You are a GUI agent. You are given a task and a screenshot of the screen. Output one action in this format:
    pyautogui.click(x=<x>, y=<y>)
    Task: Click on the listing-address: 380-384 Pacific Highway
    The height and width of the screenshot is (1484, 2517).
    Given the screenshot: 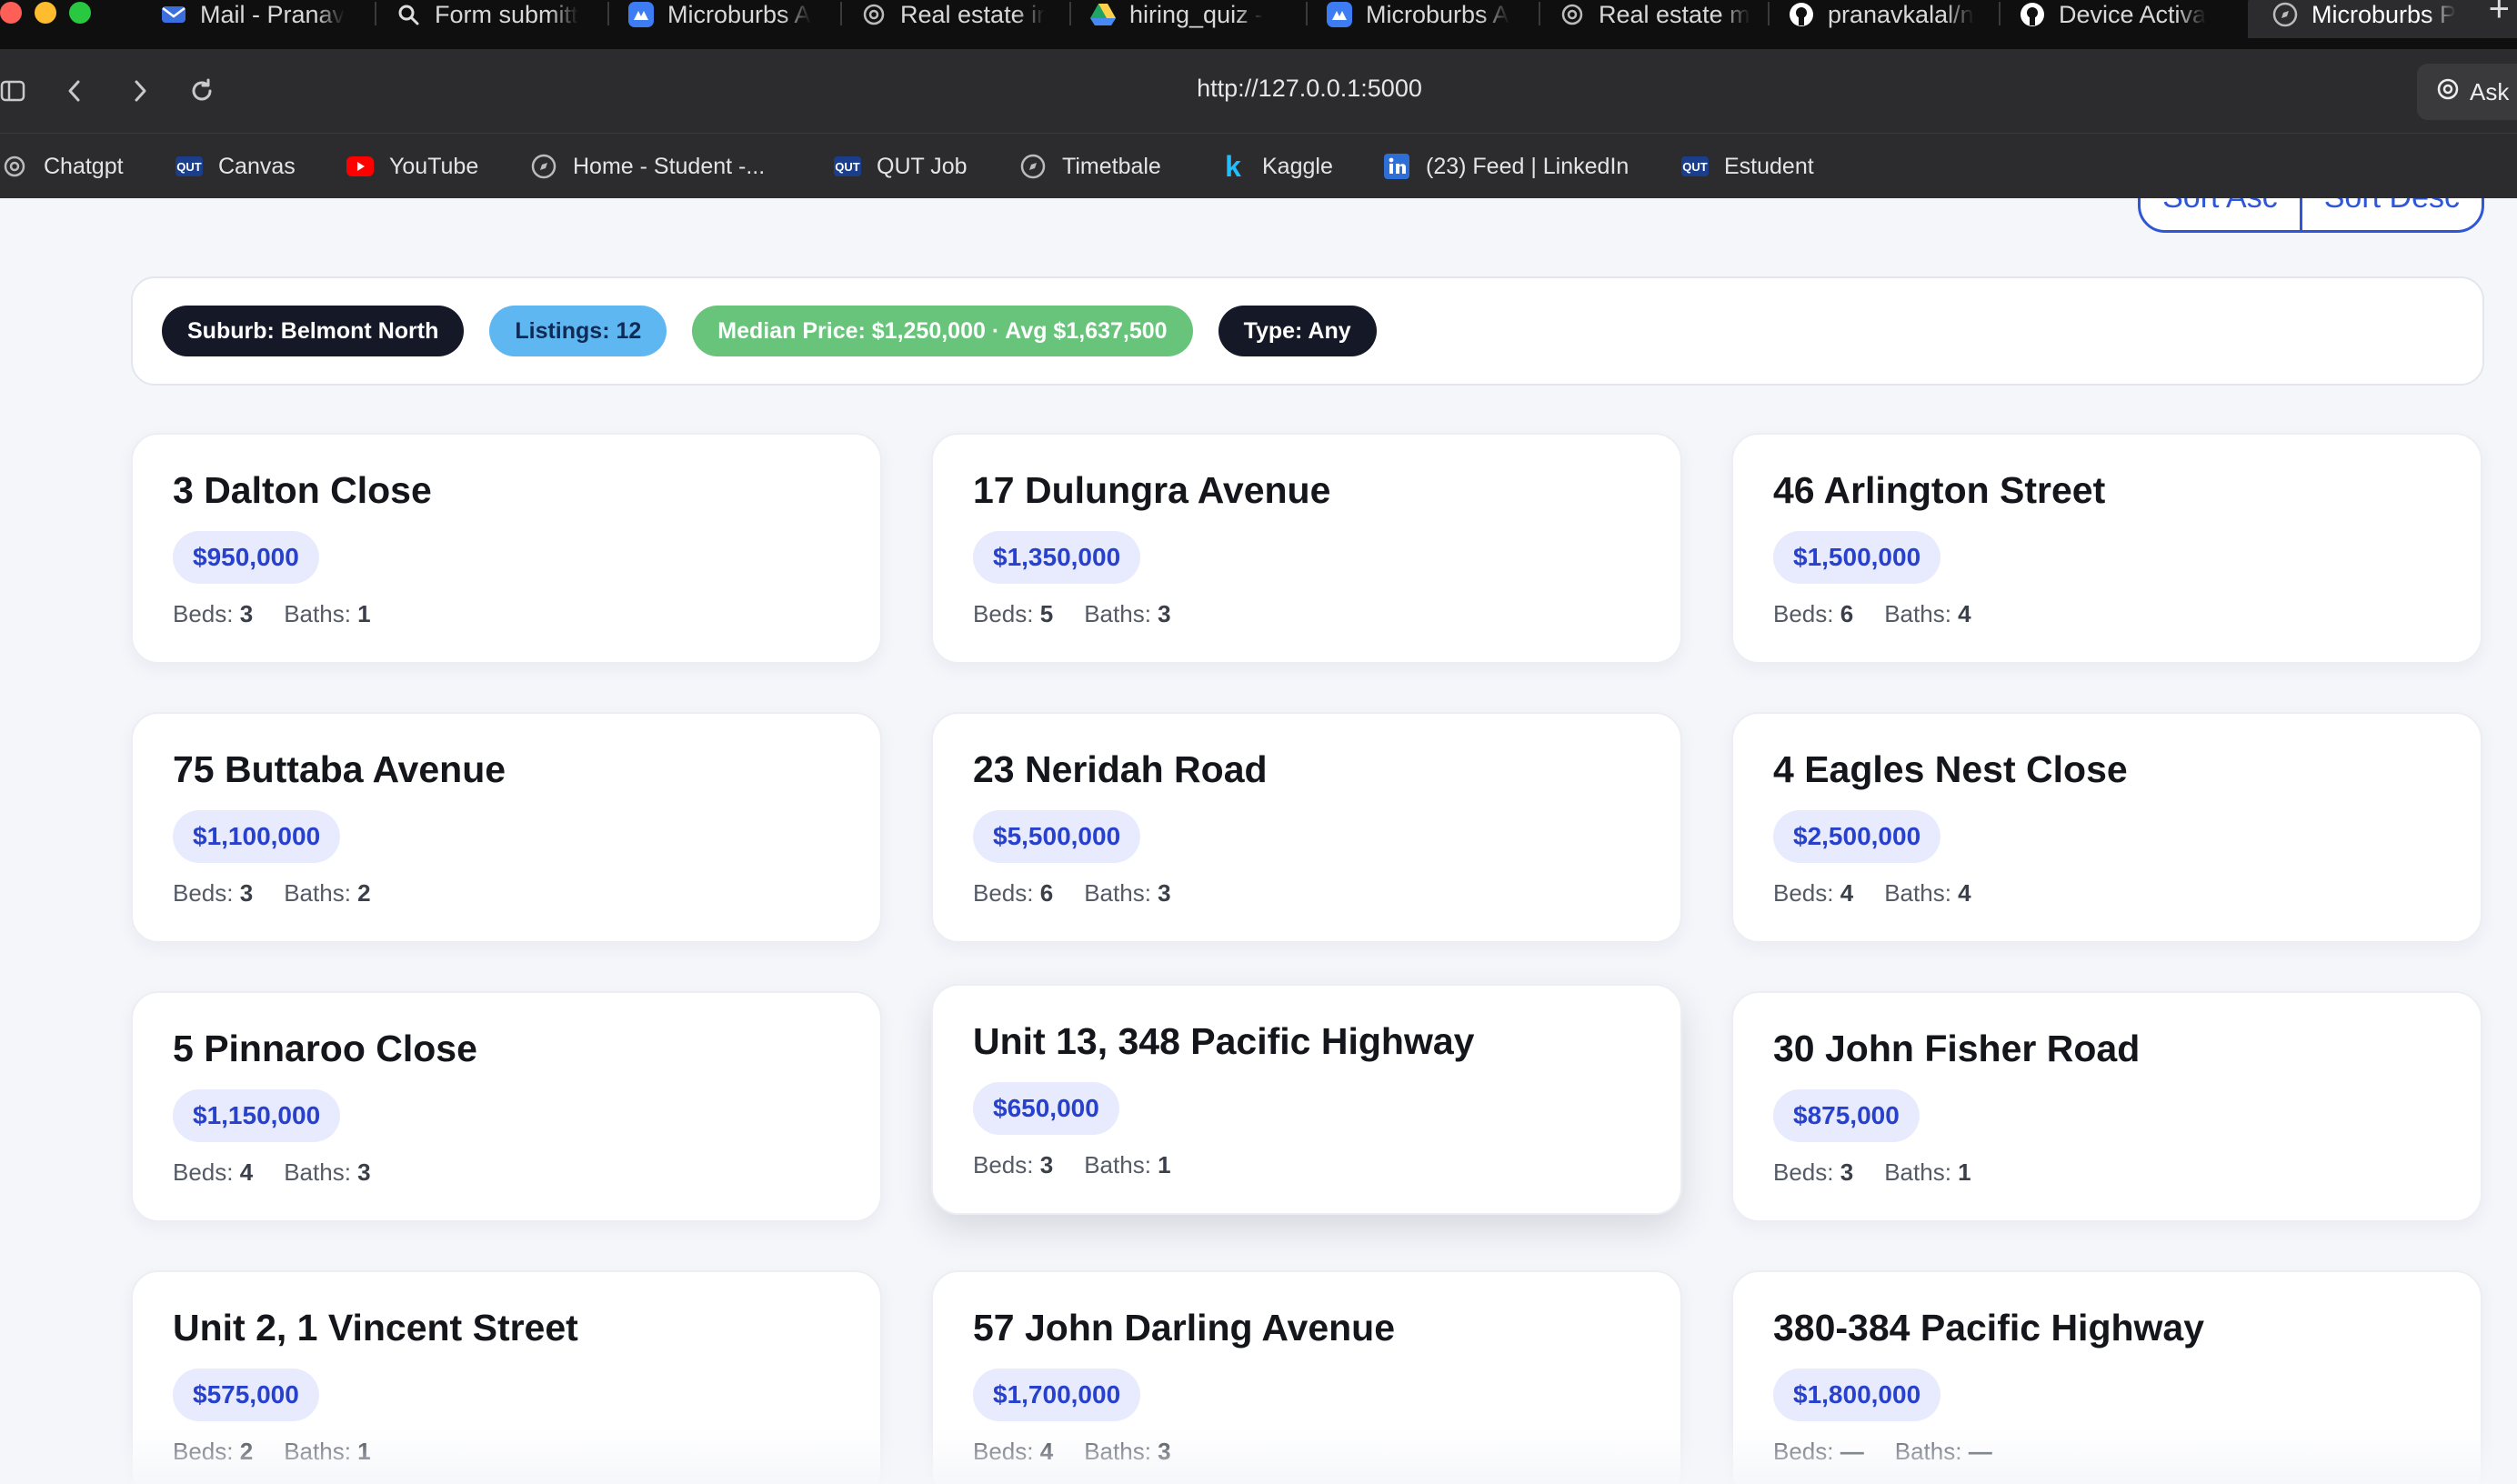 What is the action you would take?
    pyautogui.click(x=1989, y=1328)
    